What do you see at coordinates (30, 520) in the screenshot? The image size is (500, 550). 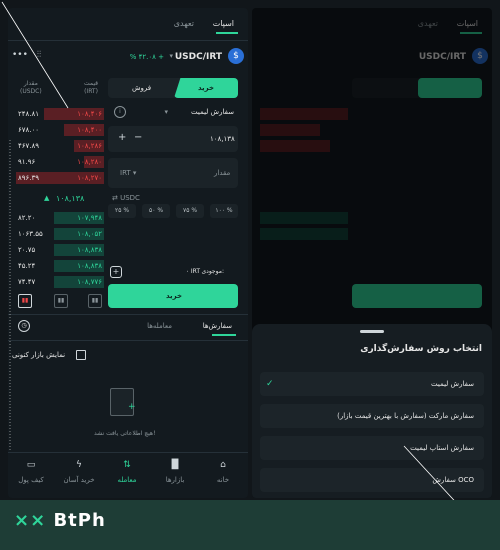 I see `brand-mark: ⨯⨯` at bounding box center [30, 520].